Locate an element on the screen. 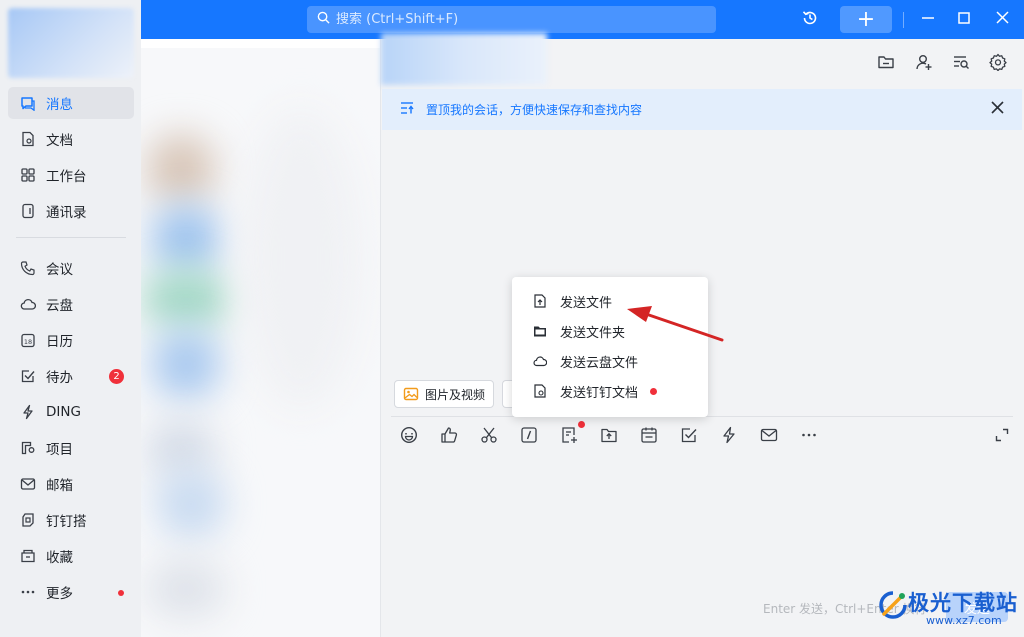 The width and height of the screenshot is (1024, 637). close-window-button is located at coordinates (1002, 19).